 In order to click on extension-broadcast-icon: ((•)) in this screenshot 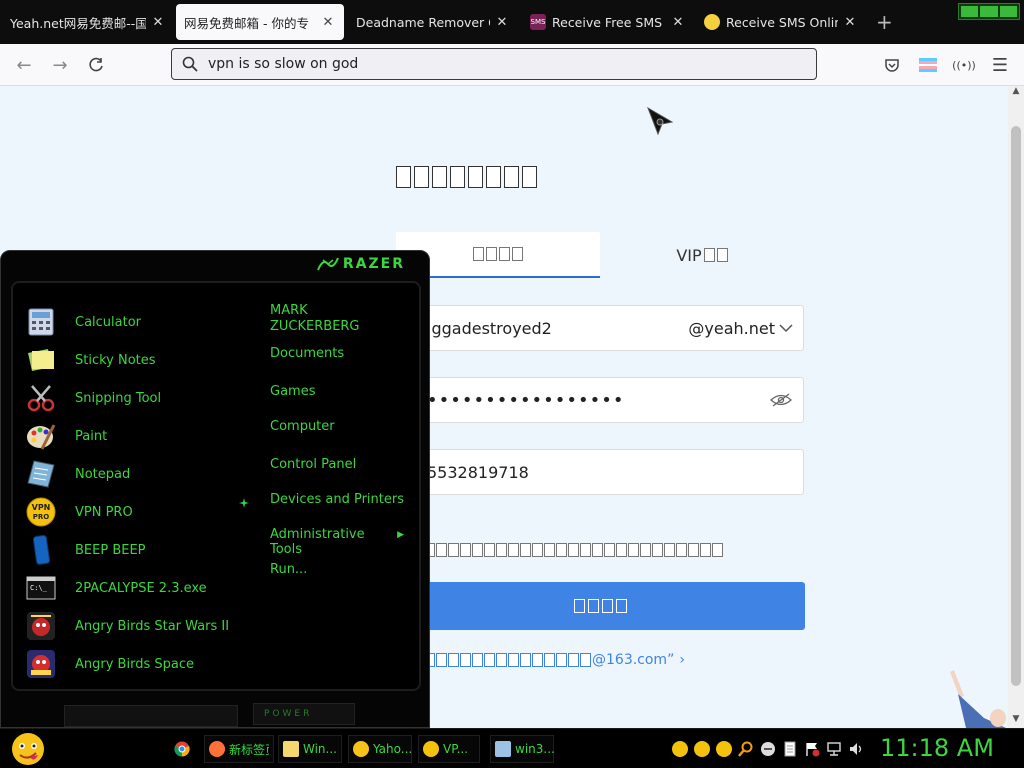, I will do `click(964, 65)`.